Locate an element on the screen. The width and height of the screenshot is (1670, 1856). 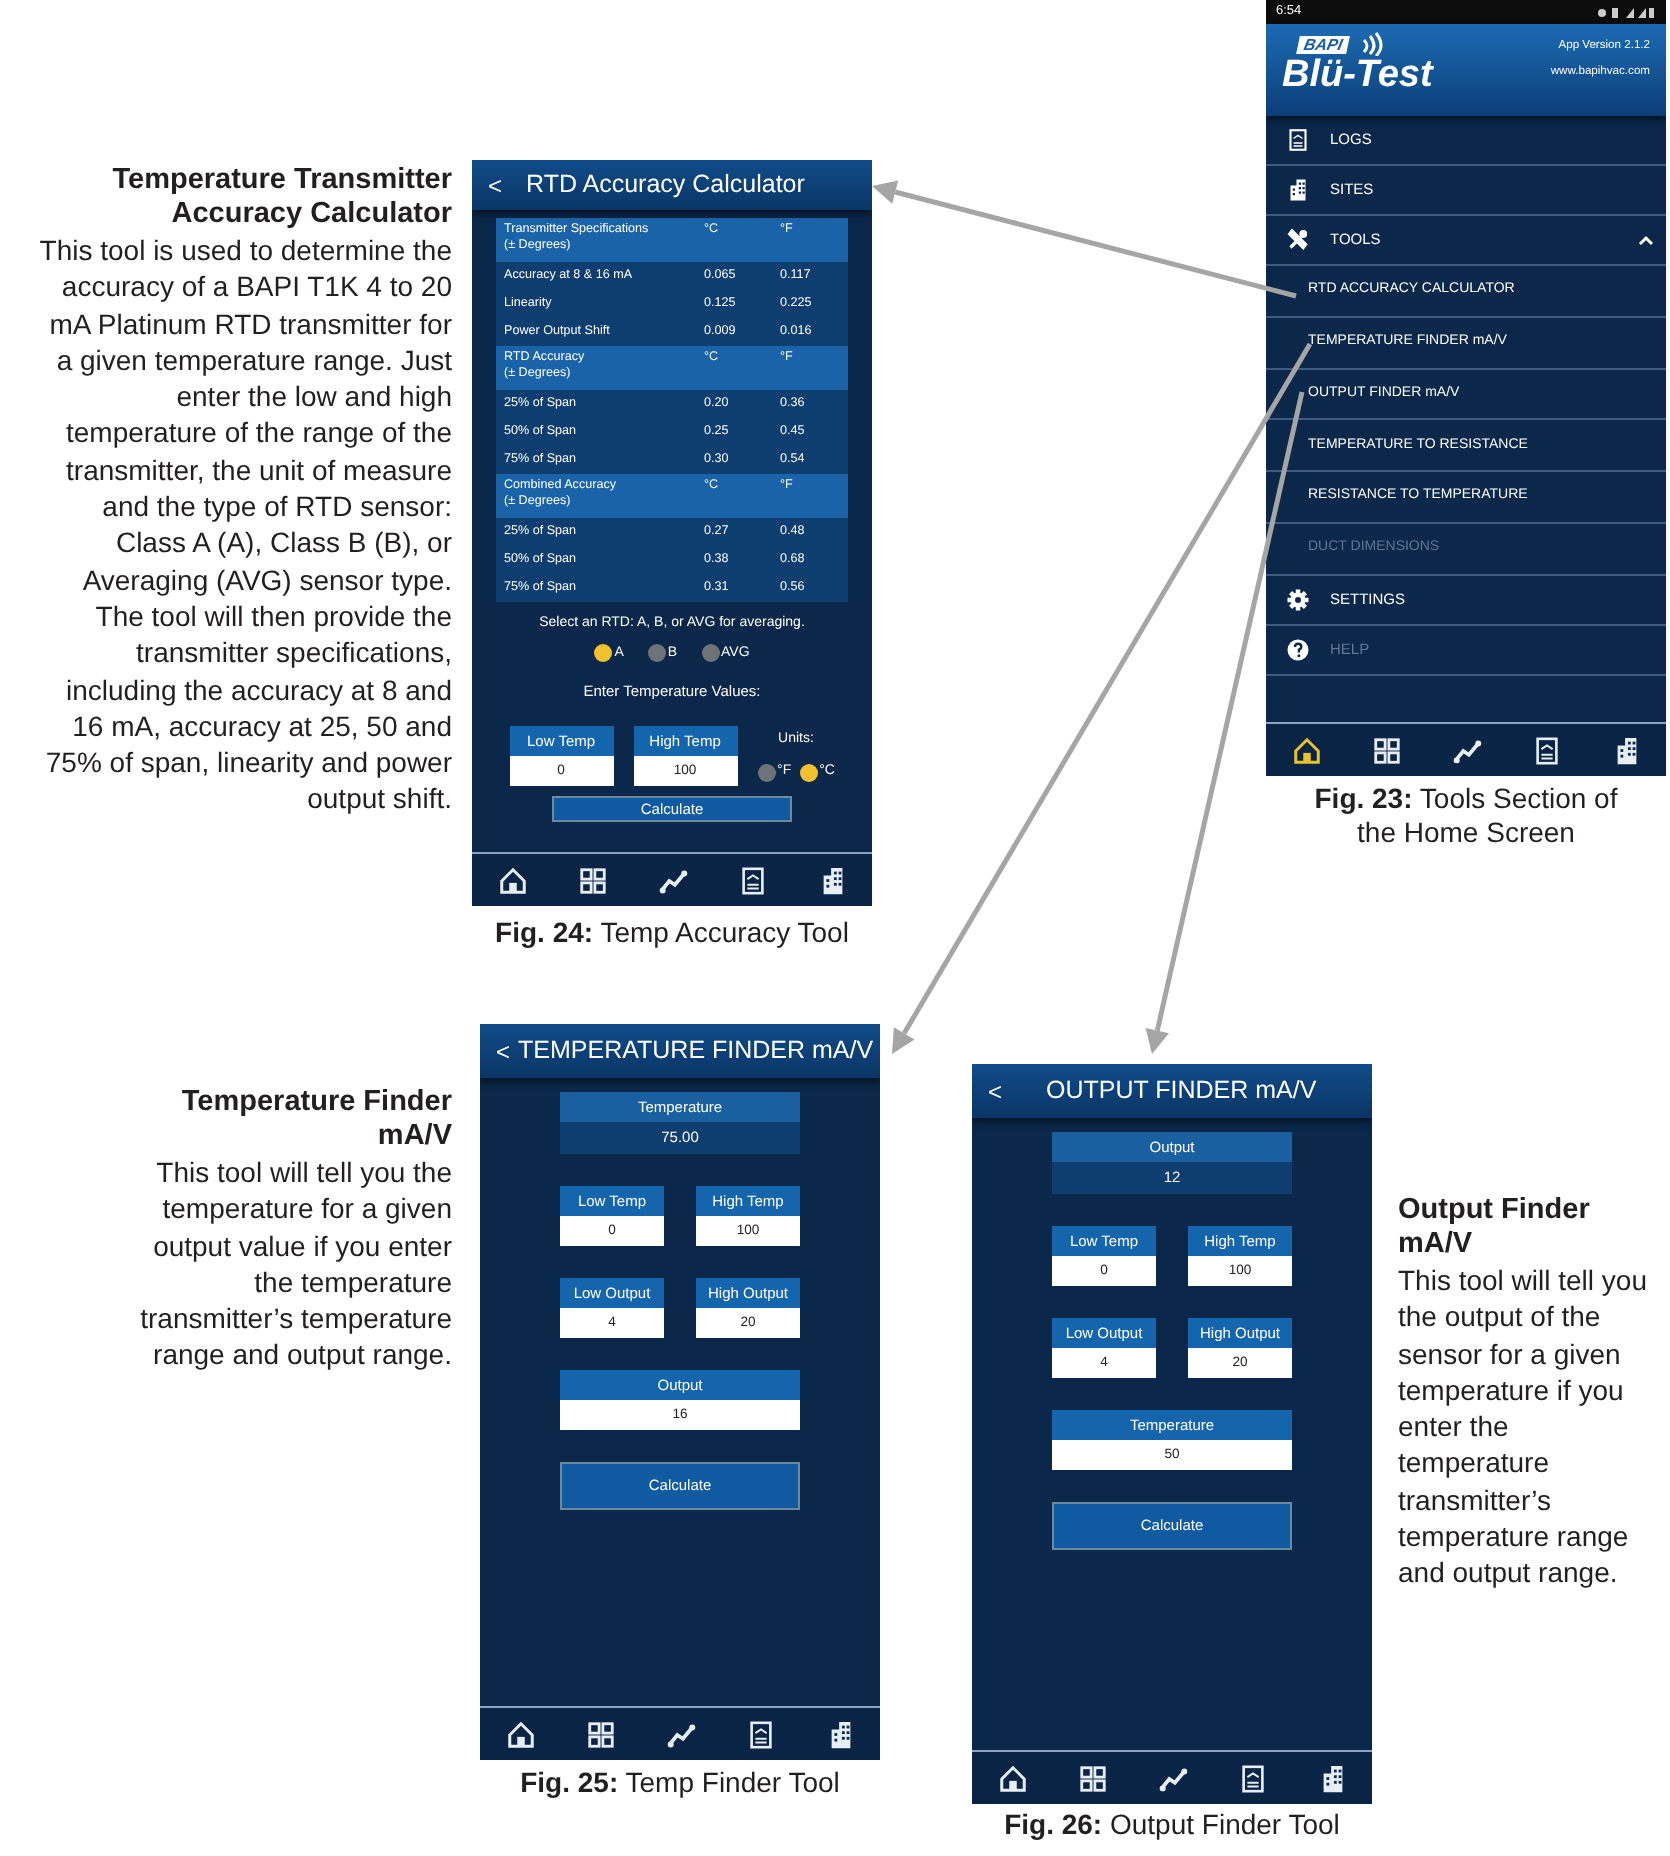
description-text: This tool is used to determine the accuracy of a BAPI T1K 4 to 20 mA Platinum RTD transmitter for a given temperature range. Just enter the low and high temperature of the range of the transmitter, the unit of measure and the type of RTD sensor: Class A (A), Class B (B), or Averaging (AVG) sensor type. The tool will then provide the transmitter specifications, including the accuracy at 8 and 16 mA, accuracy at 25, 50 and 75% of span, linearity and power output shift. is located at coordinates (244, 525).